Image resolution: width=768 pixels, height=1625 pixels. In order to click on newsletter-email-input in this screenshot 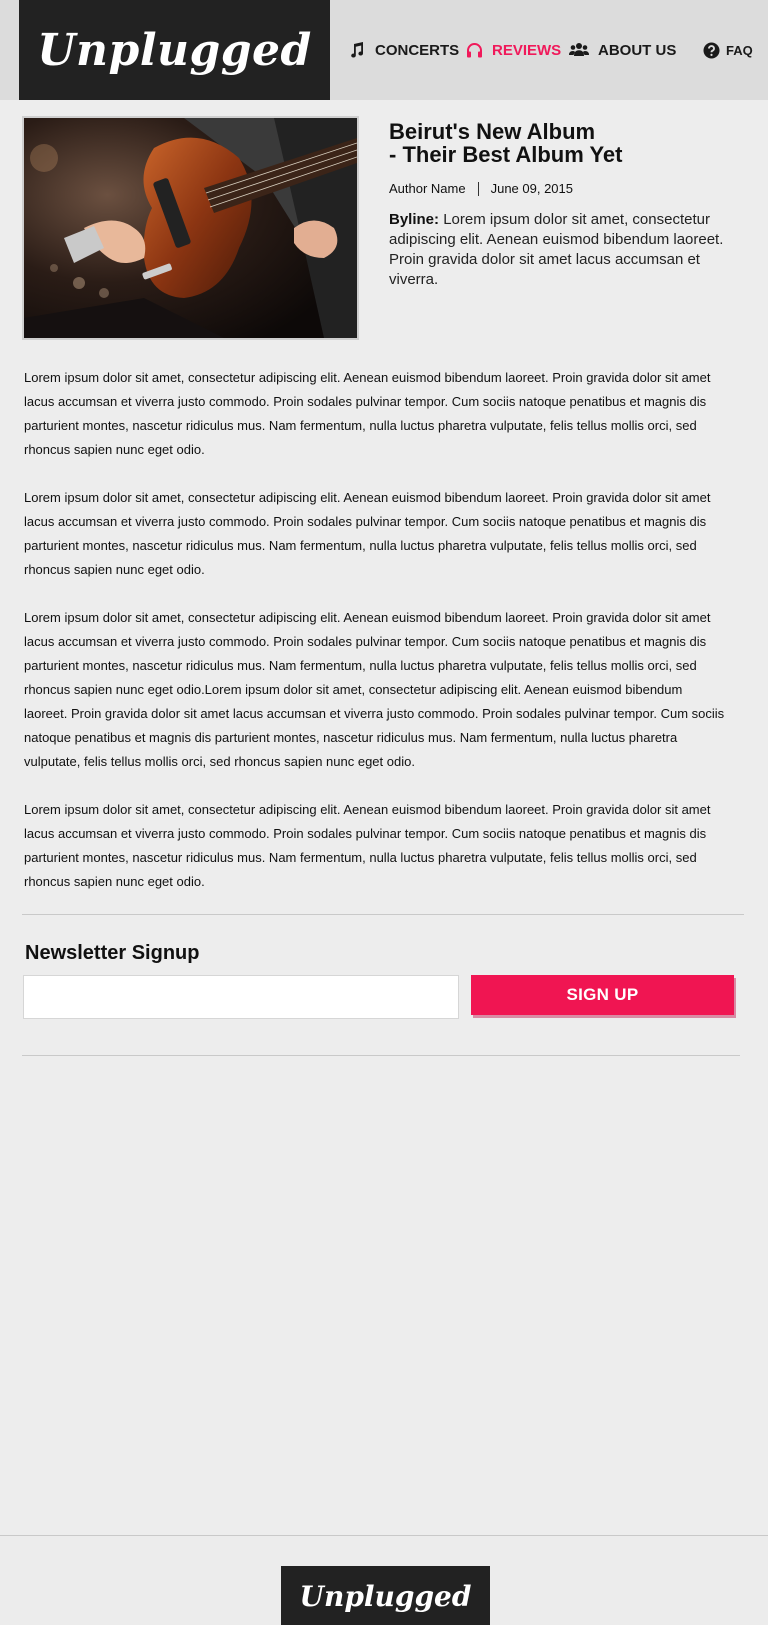, I will do `click(241, 997)`.